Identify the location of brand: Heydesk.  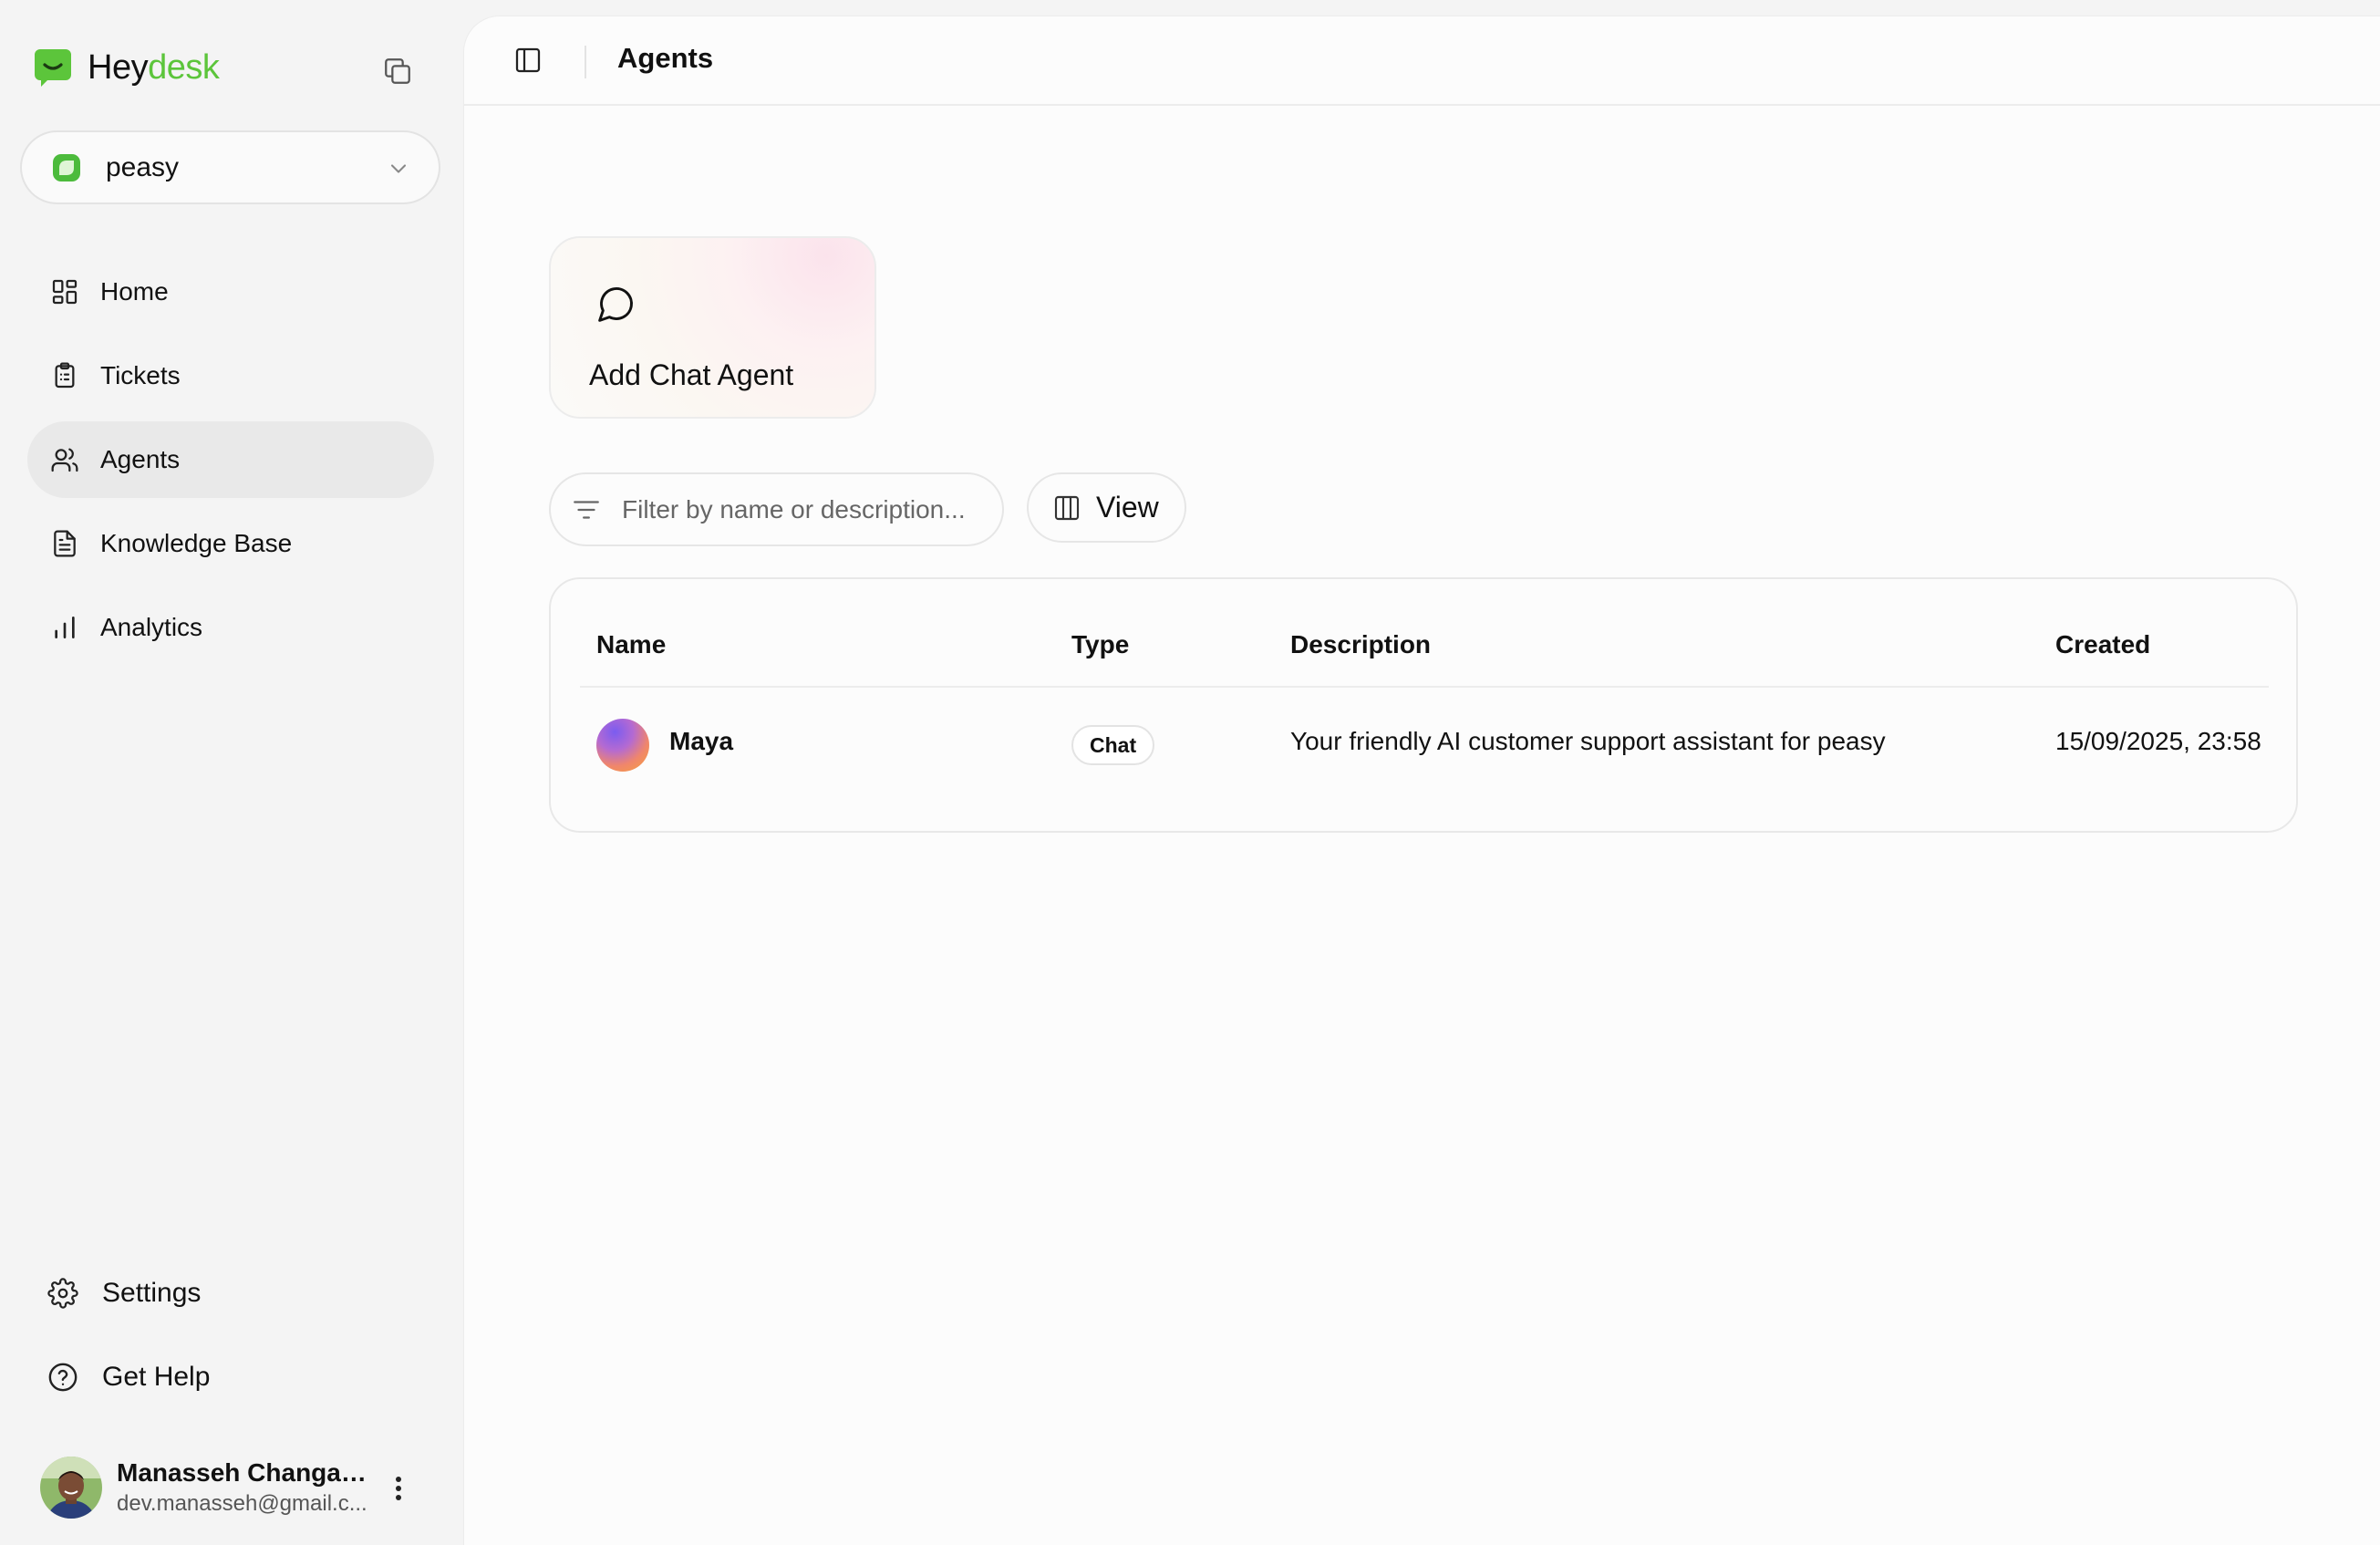
(127, 68).